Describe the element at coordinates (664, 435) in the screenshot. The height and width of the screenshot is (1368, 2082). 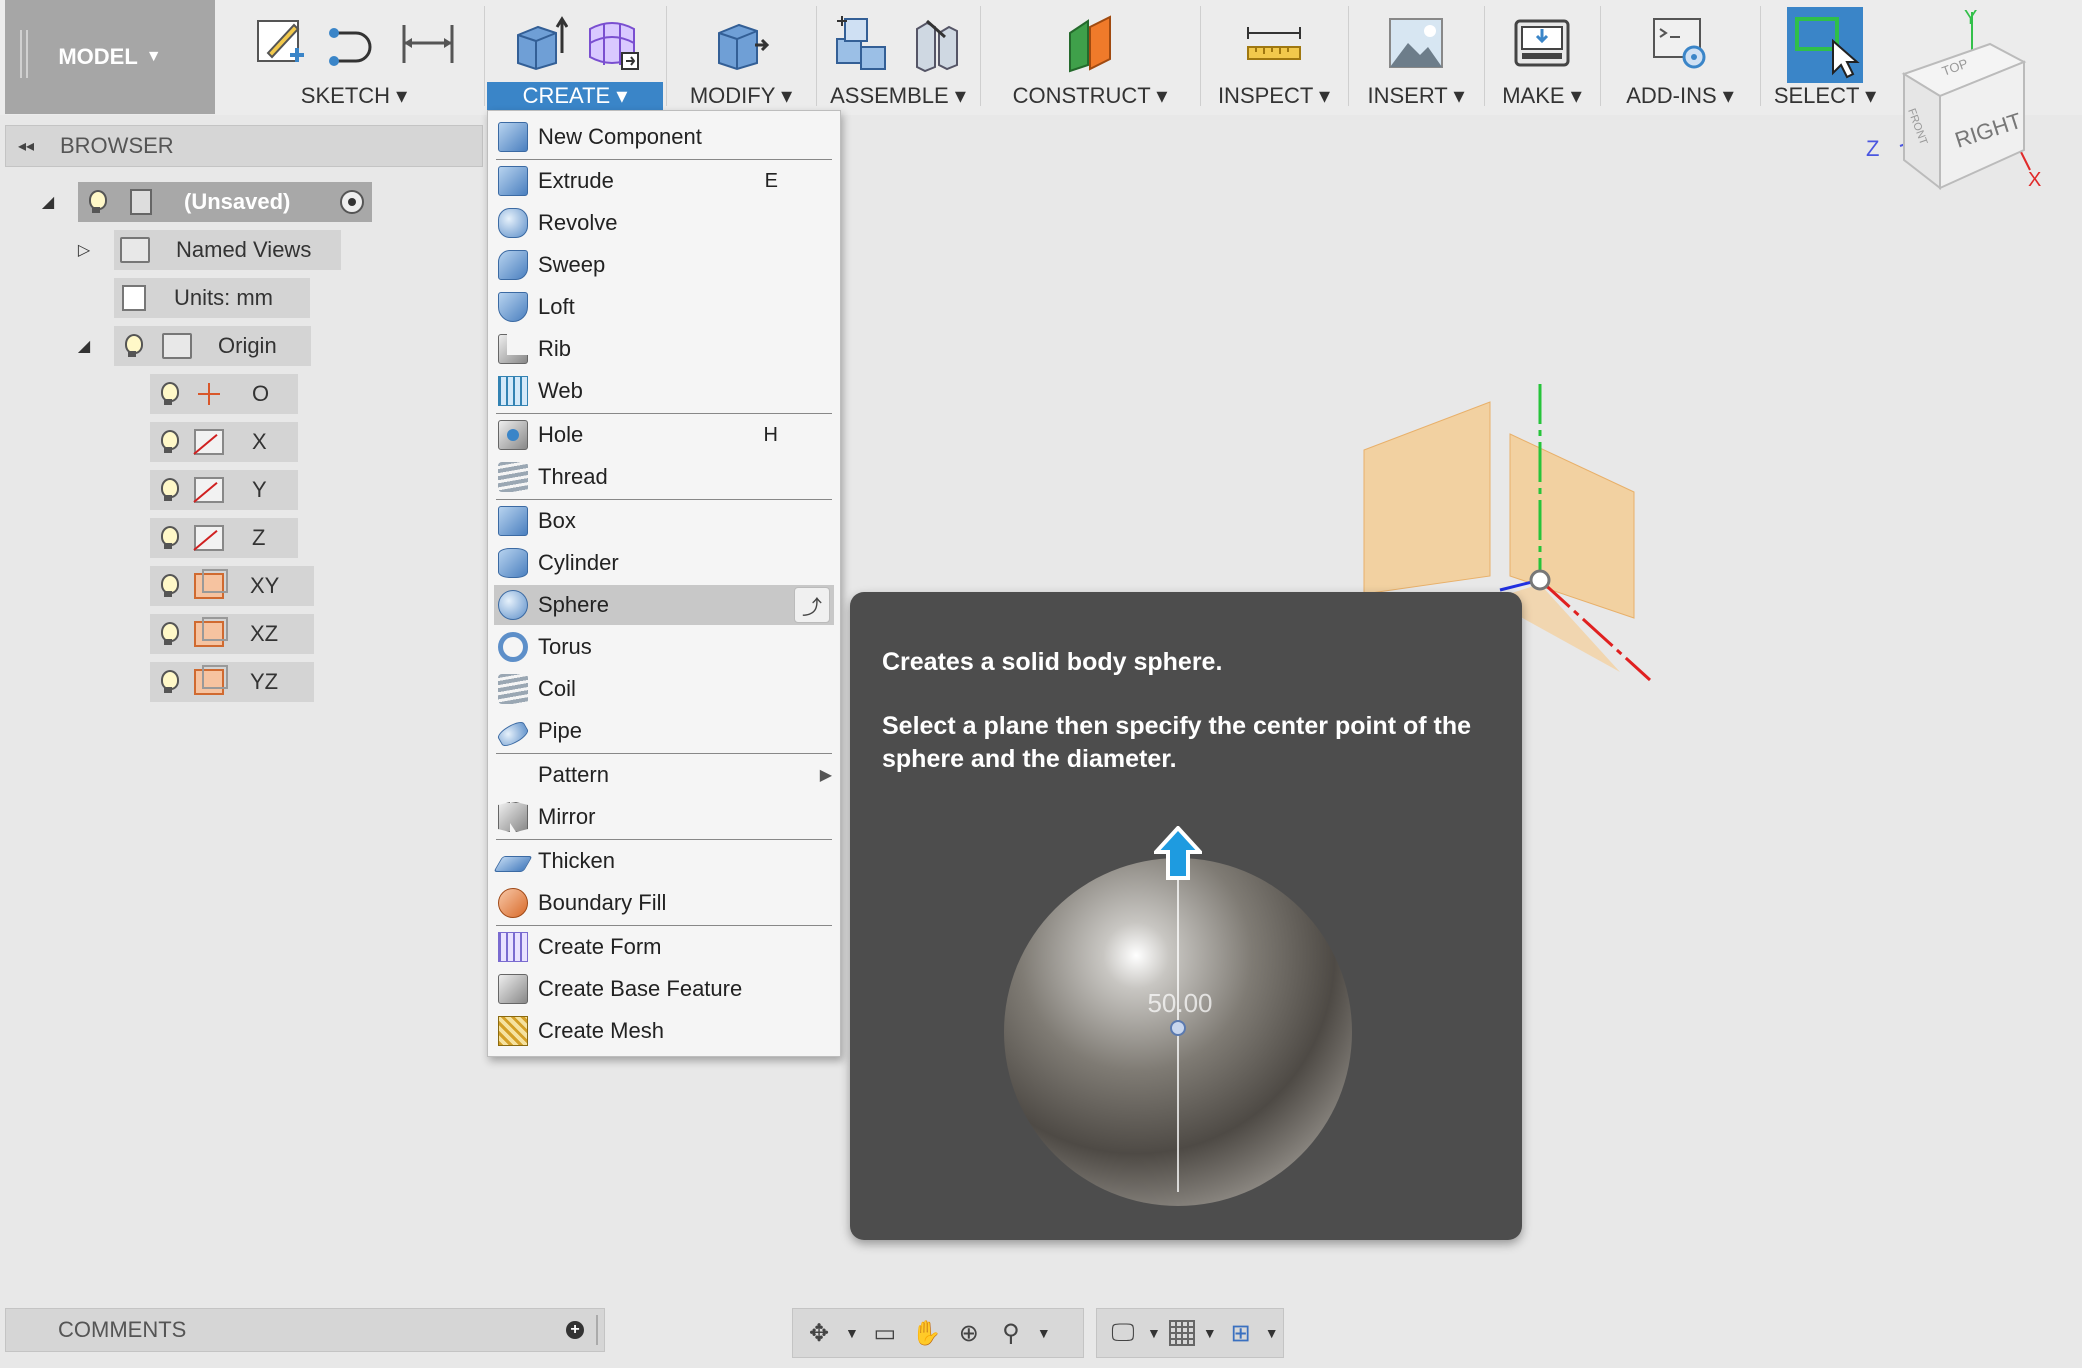
I see `menu-item-hole: Hole H` at that location.